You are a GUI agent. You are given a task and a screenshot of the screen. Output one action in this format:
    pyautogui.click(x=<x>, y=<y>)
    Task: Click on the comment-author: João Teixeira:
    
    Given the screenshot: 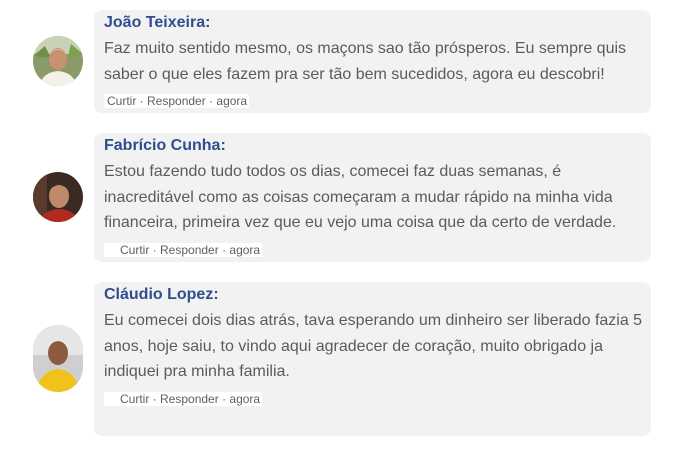 What is the action you would take?
    pyautogui.click(x=157, y=23)
    